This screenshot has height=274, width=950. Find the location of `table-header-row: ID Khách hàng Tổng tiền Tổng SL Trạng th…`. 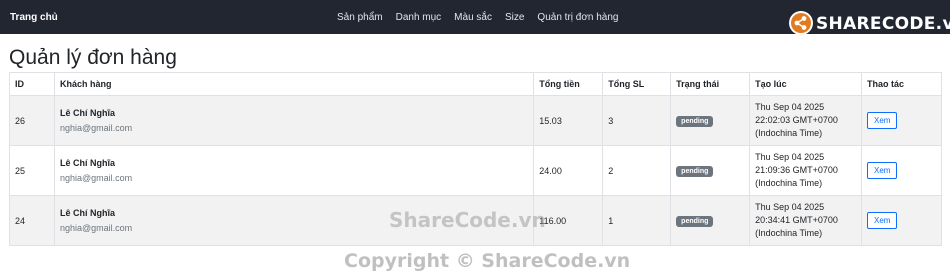

table-header-row: ID Khách hàng Tổng tiền Tổng SL Trạng th… is located at coordinates (475, 84).